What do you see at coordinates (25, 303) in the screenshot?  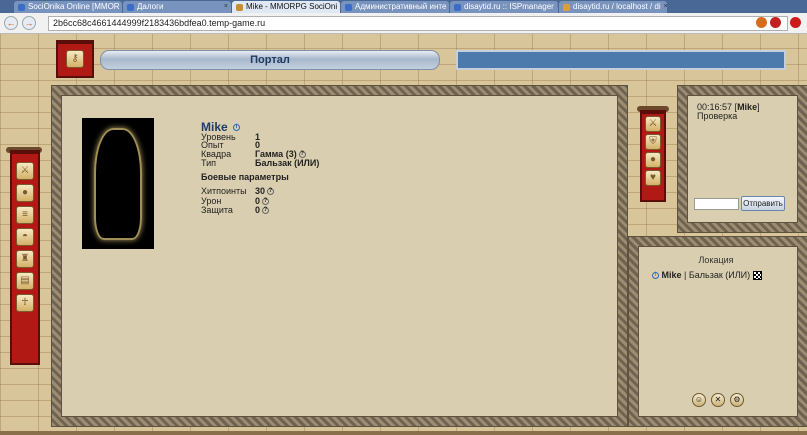 I see `figure-icon: ☥` at bounding box center [25, 303].